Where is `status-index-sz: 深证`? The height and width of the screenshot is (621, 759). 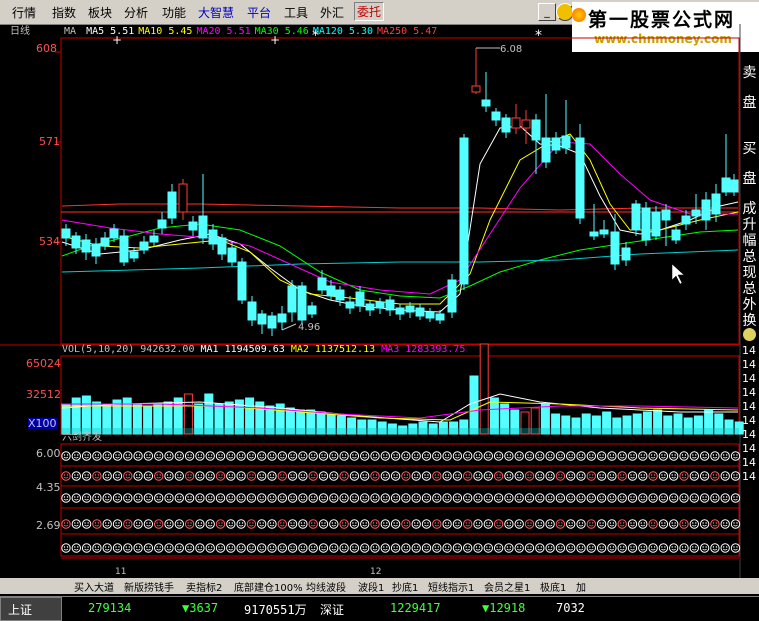 status-index-sz: 深证 is located at coordinates (332, 609).